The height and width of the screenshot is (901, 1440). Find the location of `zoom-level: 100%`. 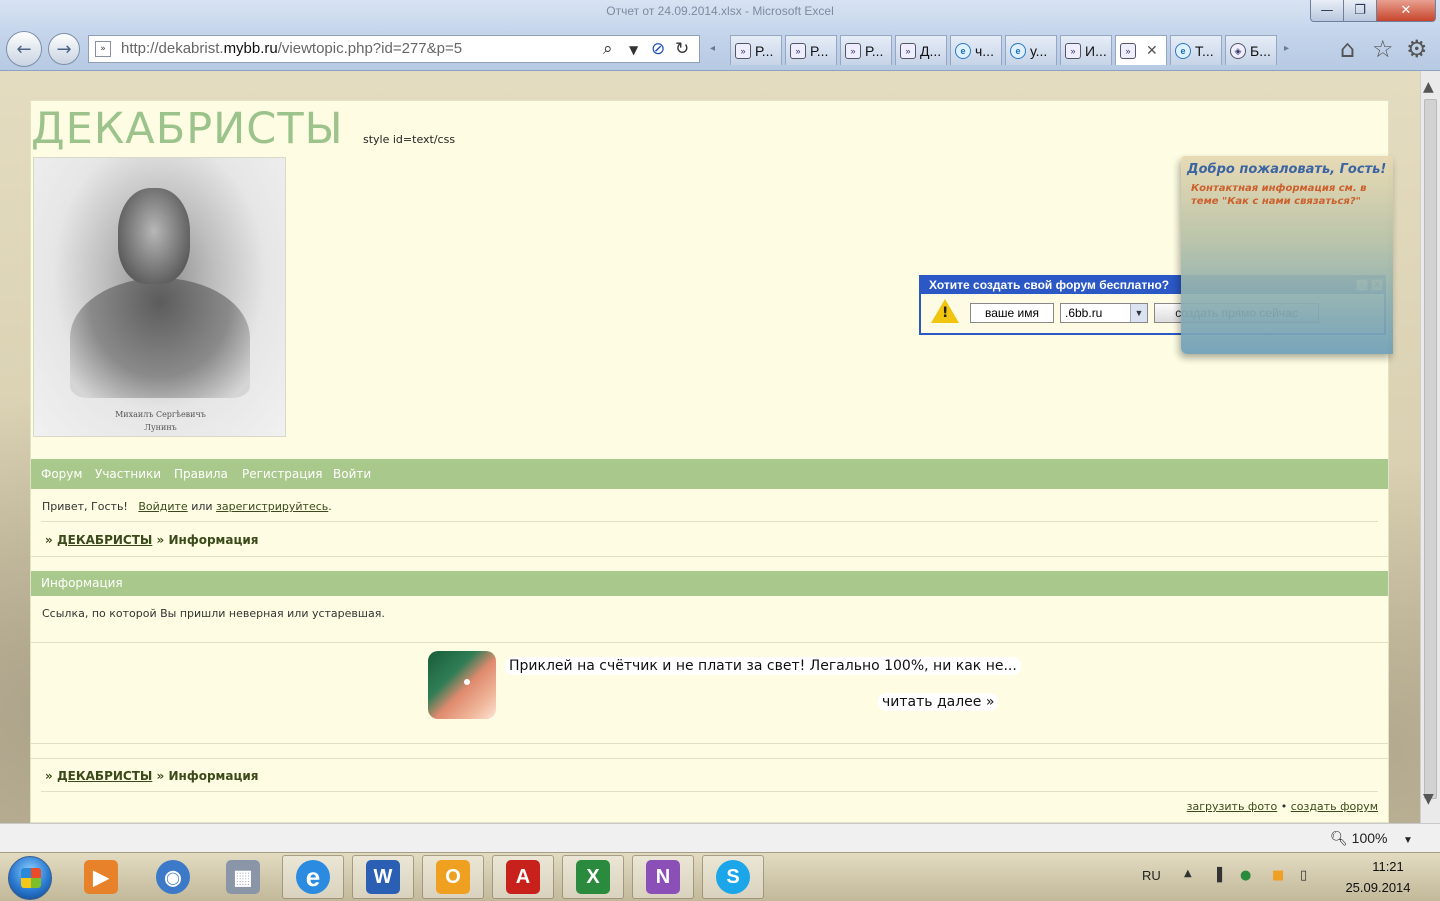

zoom-level: 100% is located at coordinates (1369, 838).